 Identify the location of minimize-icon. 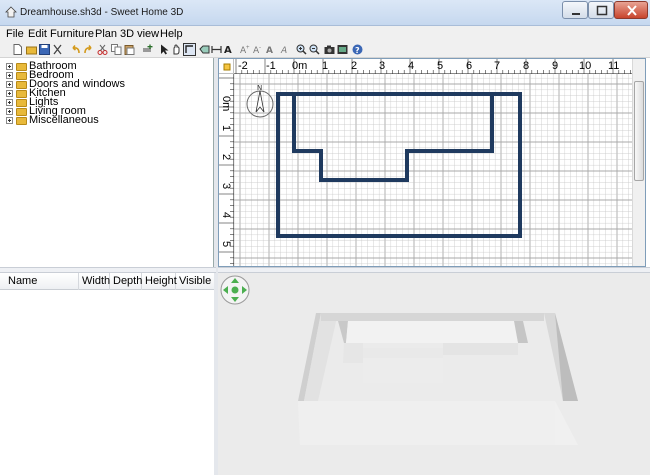
(576, 14).